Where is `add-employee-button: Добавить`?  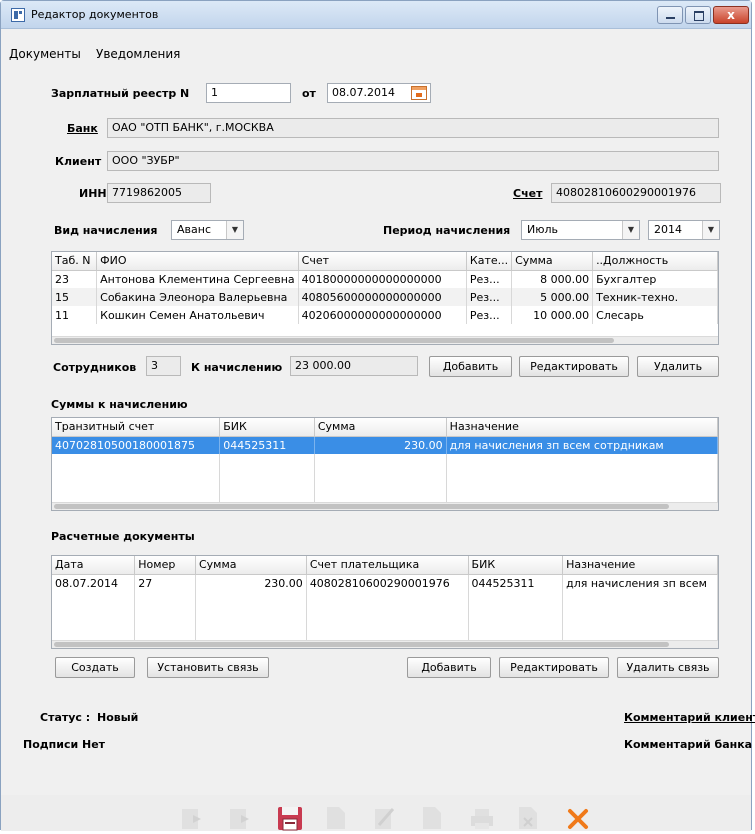
add-employee-button: Добавить is located at coordinates (470, 366).